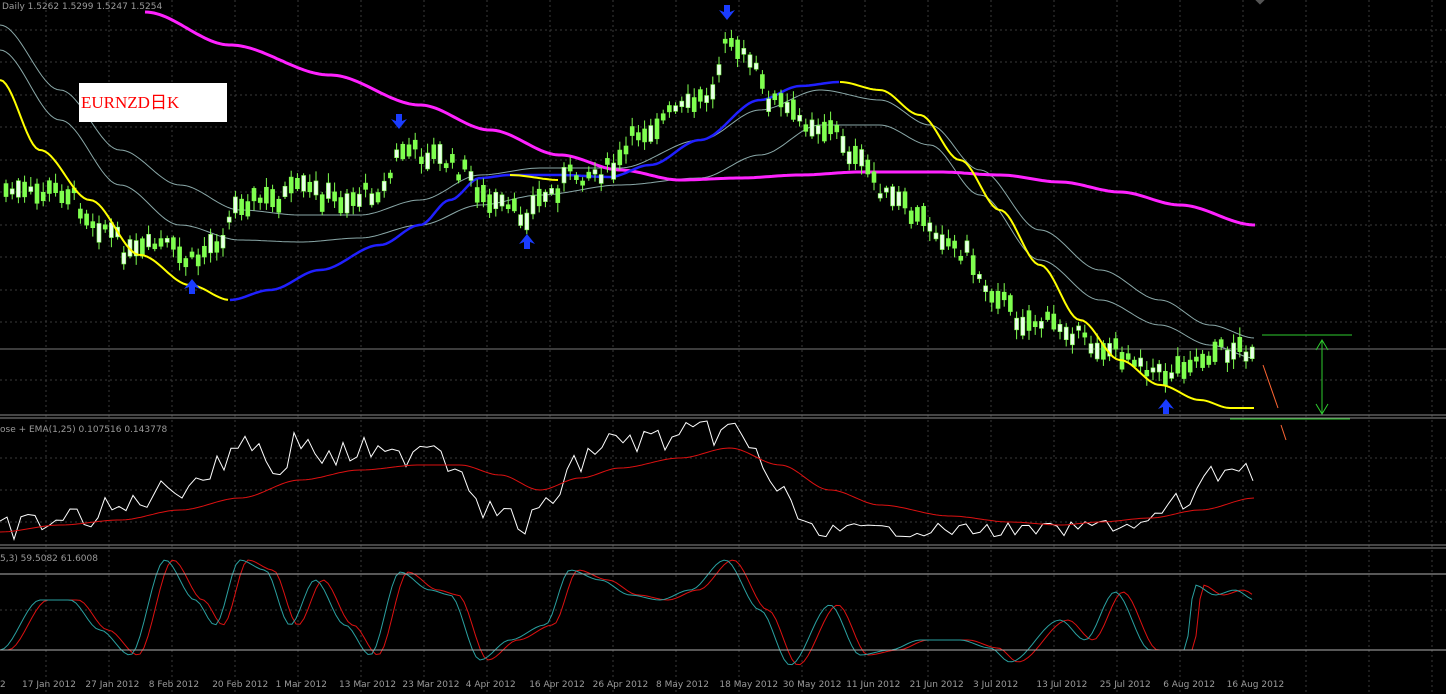  I want to click on x-axis-label: 8 May 2012, so click(682, 685).